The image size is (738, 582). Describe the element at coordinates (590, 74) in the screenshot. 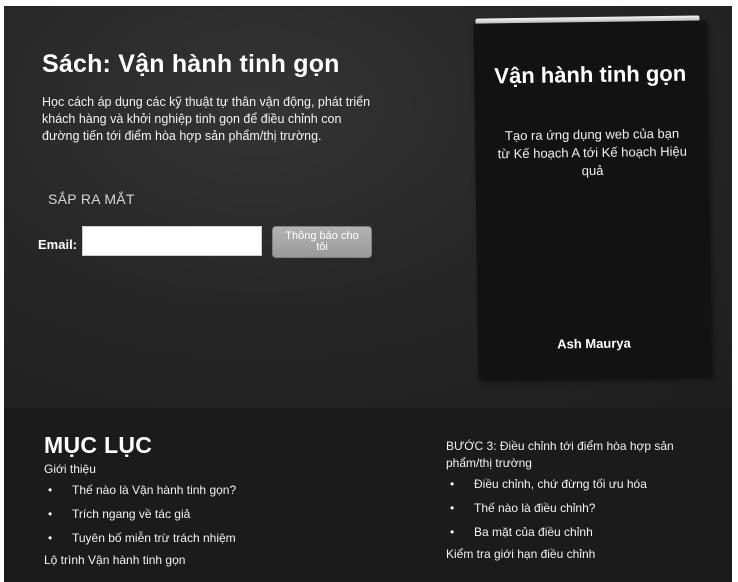

I see `book-cover-title: Vận hành tinh gọn` at that location.